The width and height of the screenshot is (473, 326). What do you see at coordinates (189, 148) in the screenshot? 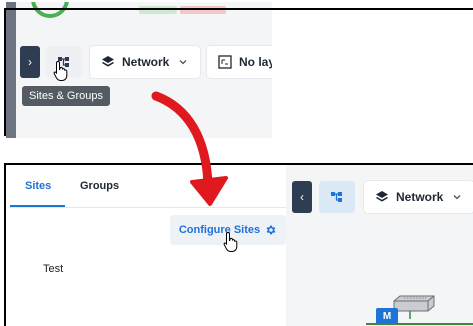
I see `annotation-arrow` at bounding box center [189, 148].